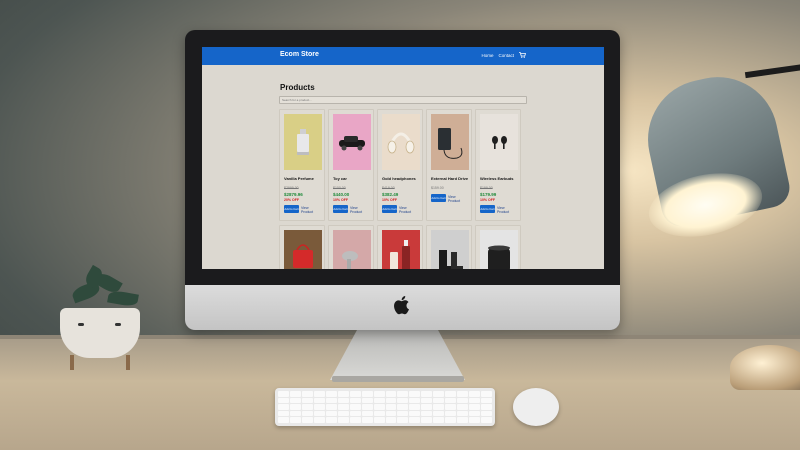 This screenshot has height=450, width=800. I want to click on hair-dryer-image, so click(352, 249).